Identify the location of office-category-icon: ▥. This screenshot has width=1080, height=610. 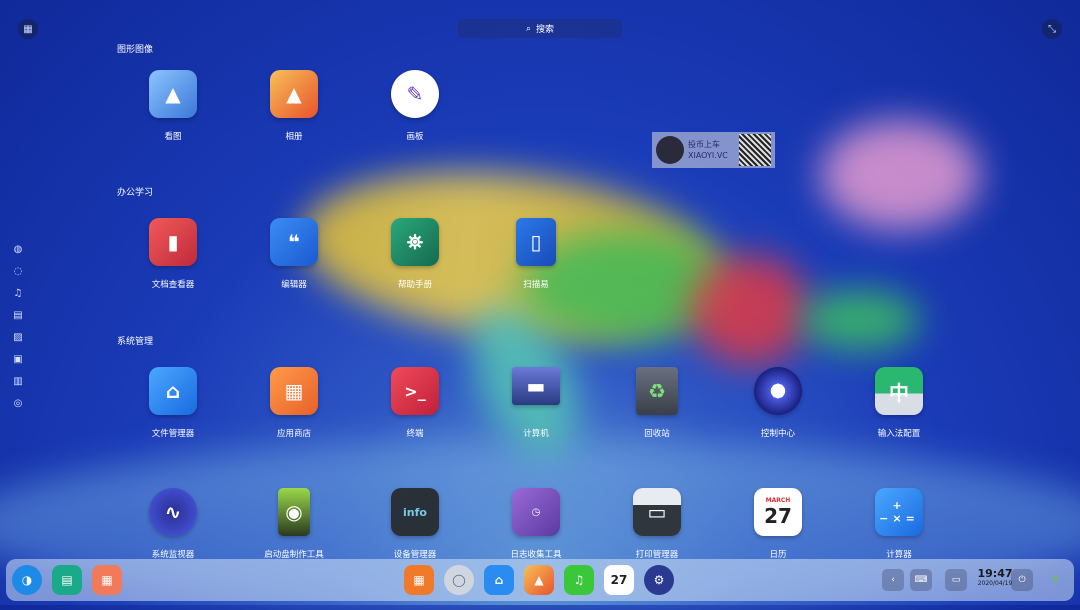
(18, 382).